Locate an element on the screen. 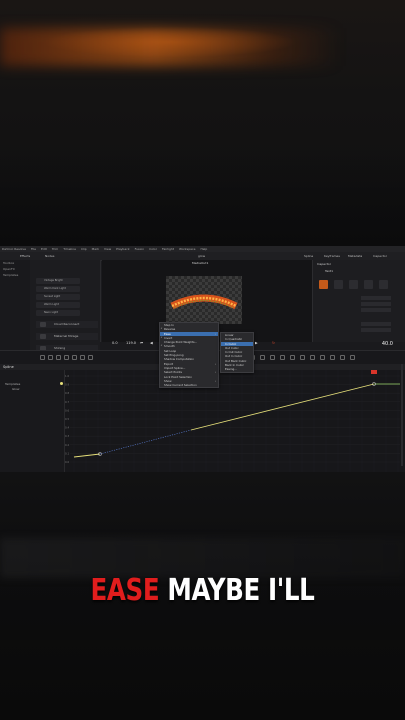 Image resolution: width=405 pixels, height=720 pixels. spline-tree: Templates Glow is located at coordinates (32, 421).